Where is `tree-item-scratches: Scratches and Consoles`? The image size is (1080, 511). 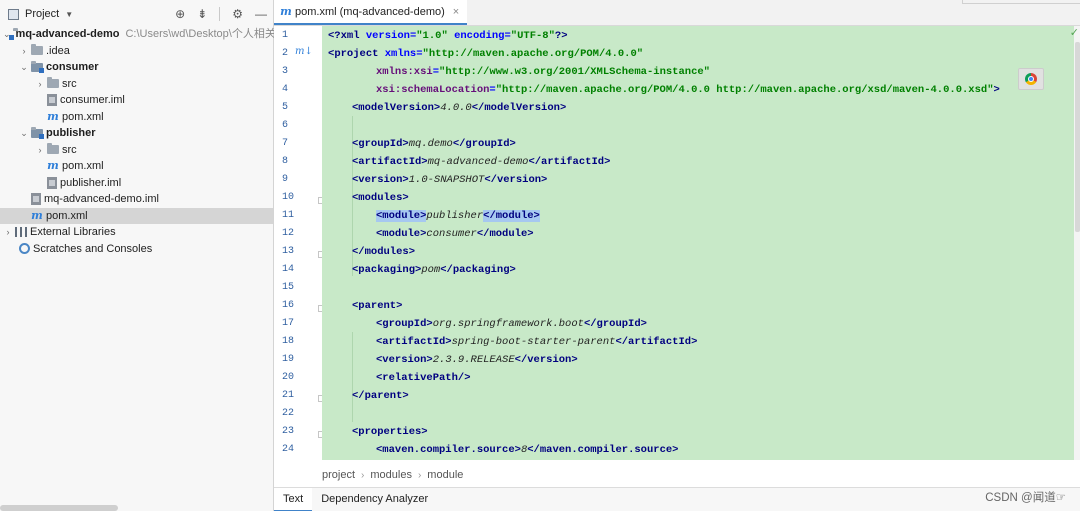 tree-item-scratches: Scratches and Consoles is located at coordinates (136, 249).